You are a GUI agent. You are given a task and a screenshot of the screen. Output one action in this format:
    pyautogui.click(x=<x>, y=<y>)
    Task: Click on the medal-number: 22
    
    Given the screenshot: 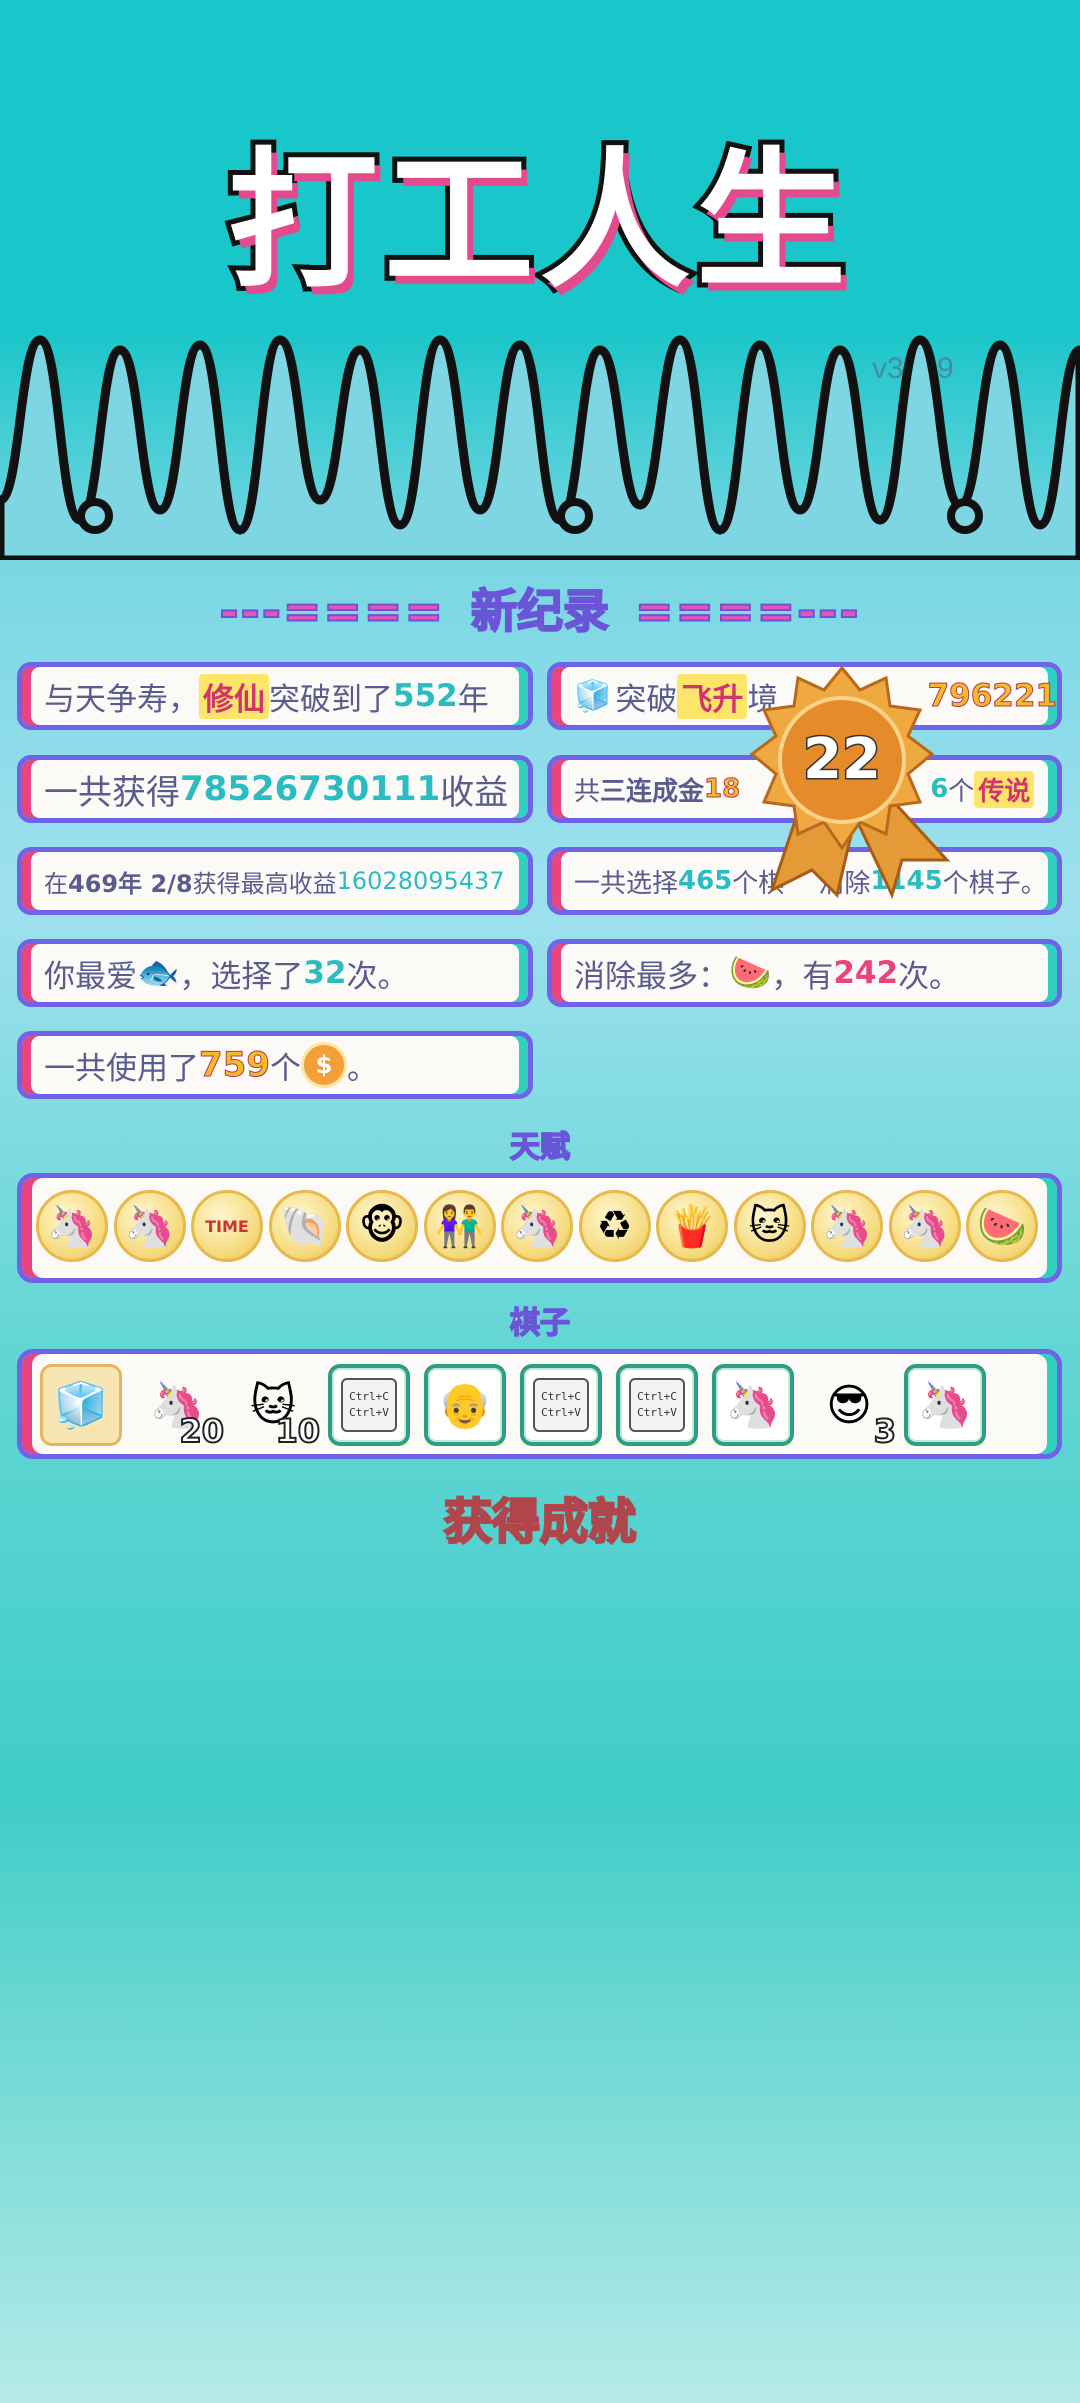 What is the action you would take?
    pyautogui.click(x=842, y=759)
    